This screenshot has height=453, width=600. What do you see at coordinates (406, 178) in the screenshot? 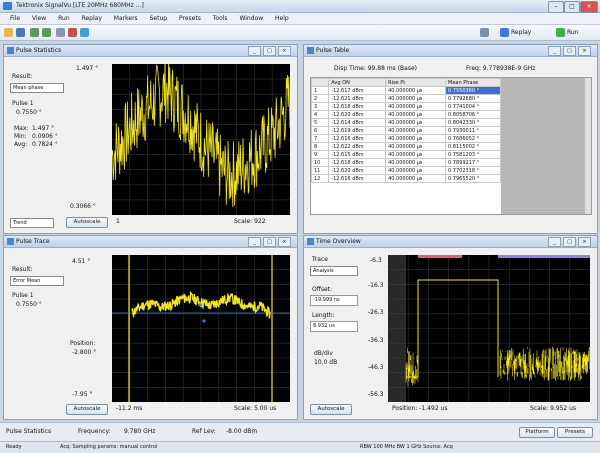
I see `table-row: 12 -12.616 dBm 40.000000 μs 0.7965520 °` at bounding box center [406, 178].